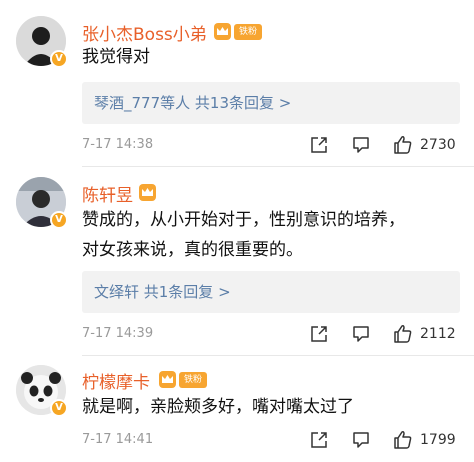 Image resolution: width=474 pixels, height=462 pixels. What do you see at coordinates (192, 250) in the screenshot?
I see `comment-text-line: 对女孩来说，真的很重要的。` at bounding box center [192, 250].